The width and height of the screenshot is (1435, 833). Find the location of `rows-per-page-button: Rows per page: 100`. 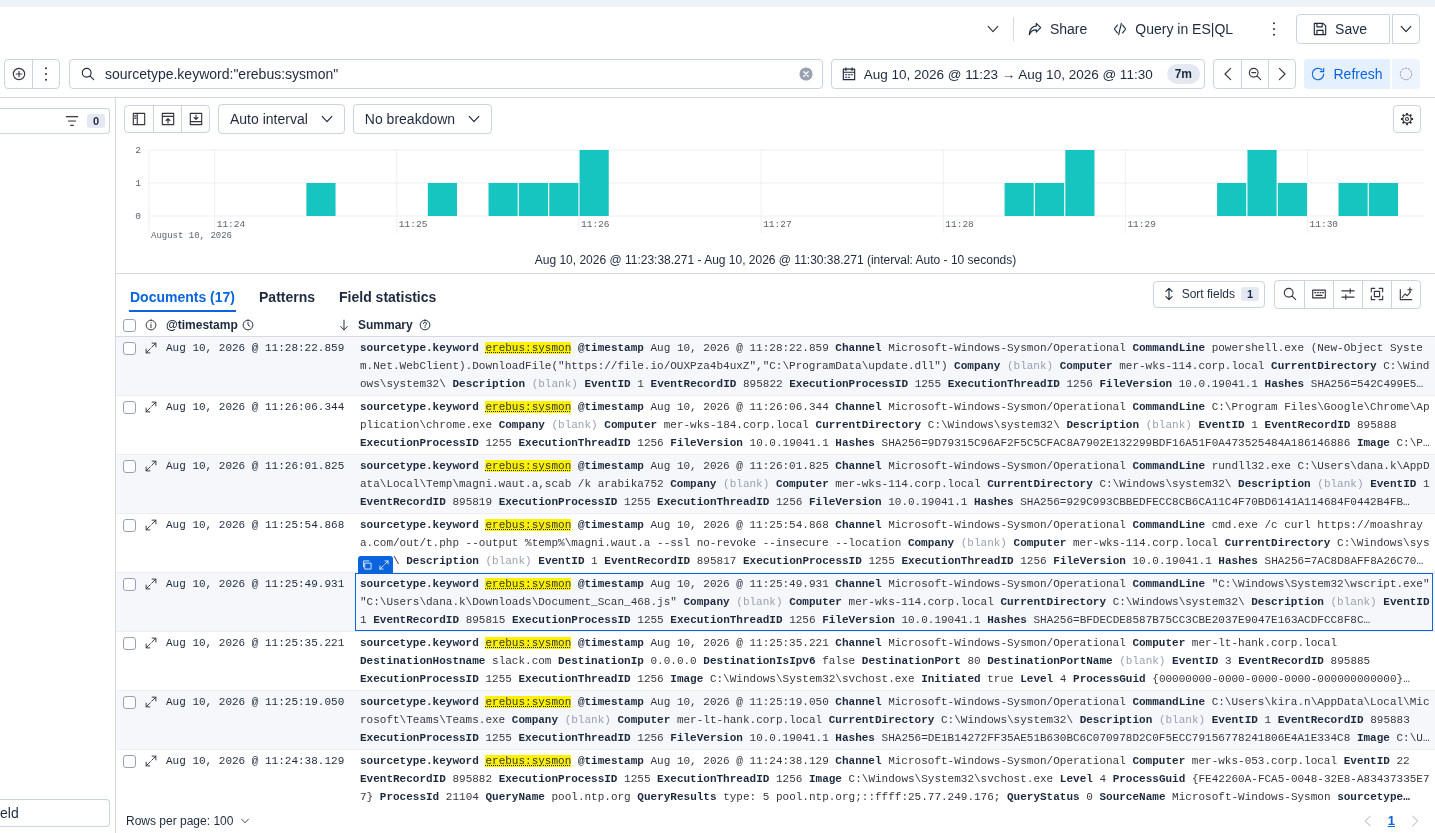

rows-per-page-button: Rows per page: 100 is located at coordinates (188, 820).